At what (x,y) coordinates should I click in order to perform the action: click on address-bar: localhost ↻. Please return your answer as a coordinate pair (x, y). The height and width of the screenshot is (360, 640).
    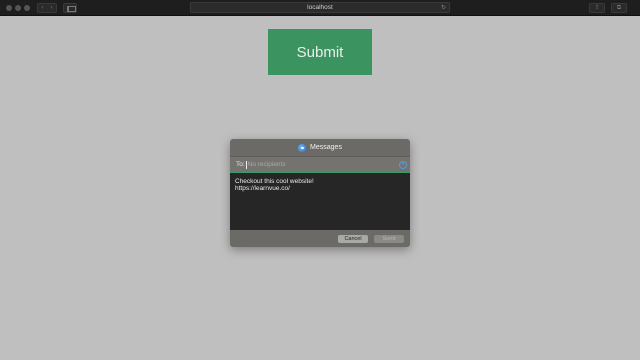
    Looking at the image, I should click on (320, 7).